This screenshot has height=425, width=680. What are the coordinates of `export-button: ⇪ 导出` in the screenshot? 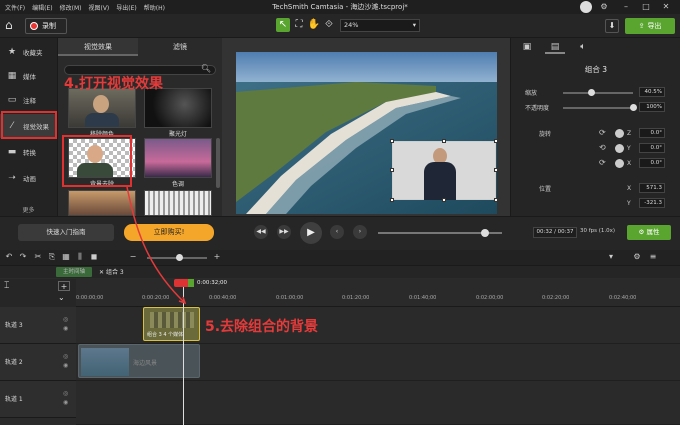 It's located at (650, 26).